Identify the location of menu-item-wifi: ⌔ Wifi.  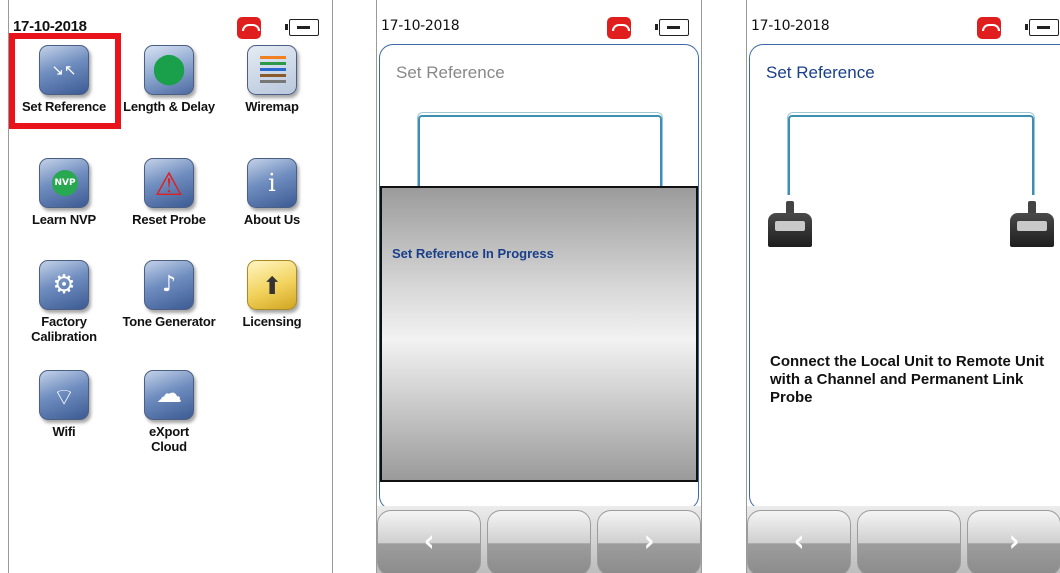
(64, 410).